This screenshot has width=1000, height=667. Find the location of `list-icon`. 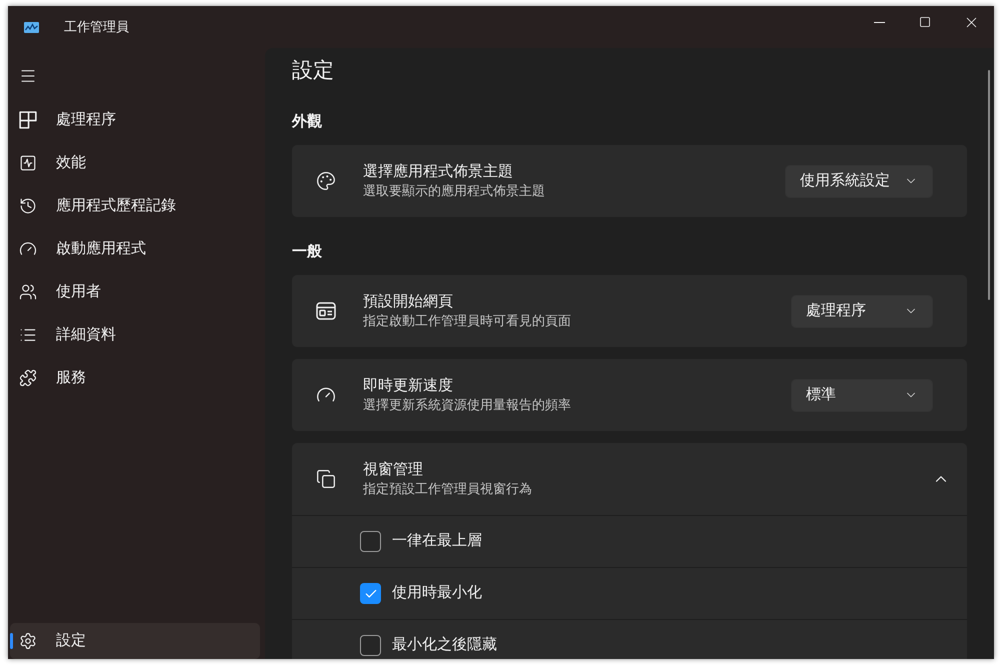

list-icon is located at coordinates (28, 335).